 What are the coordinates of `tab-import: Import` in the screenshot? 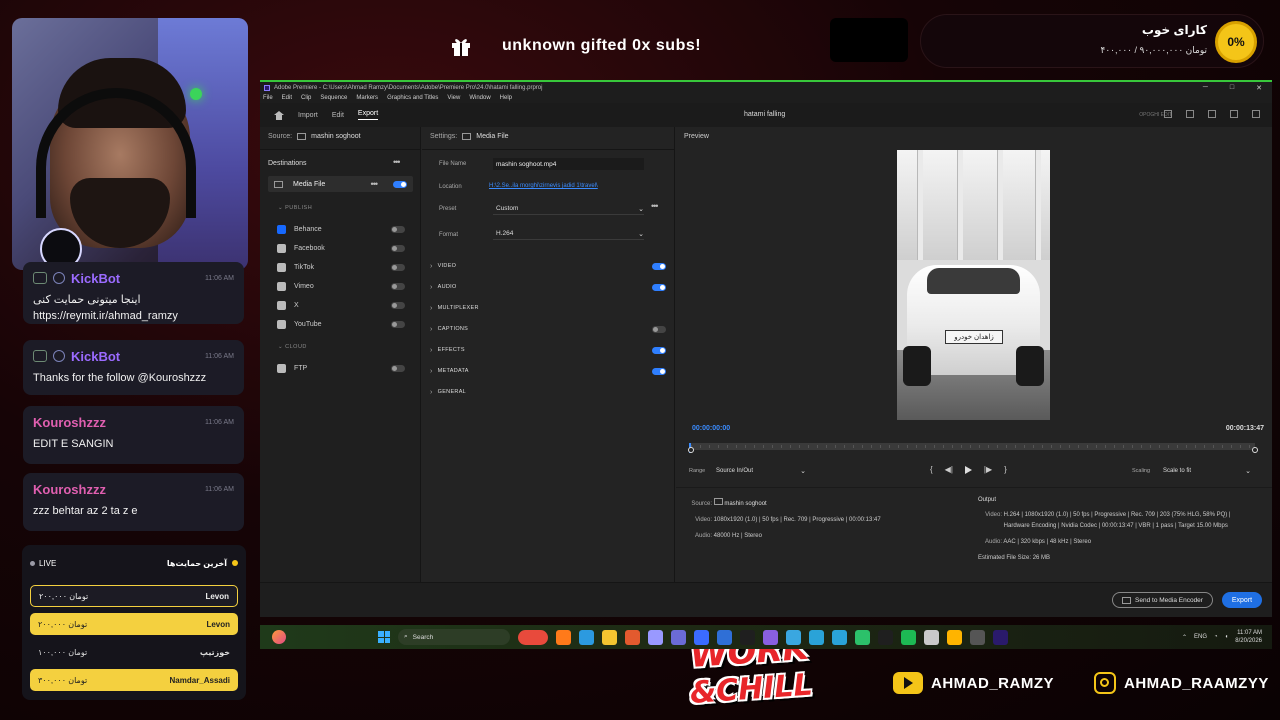 It's located at (308, 115).